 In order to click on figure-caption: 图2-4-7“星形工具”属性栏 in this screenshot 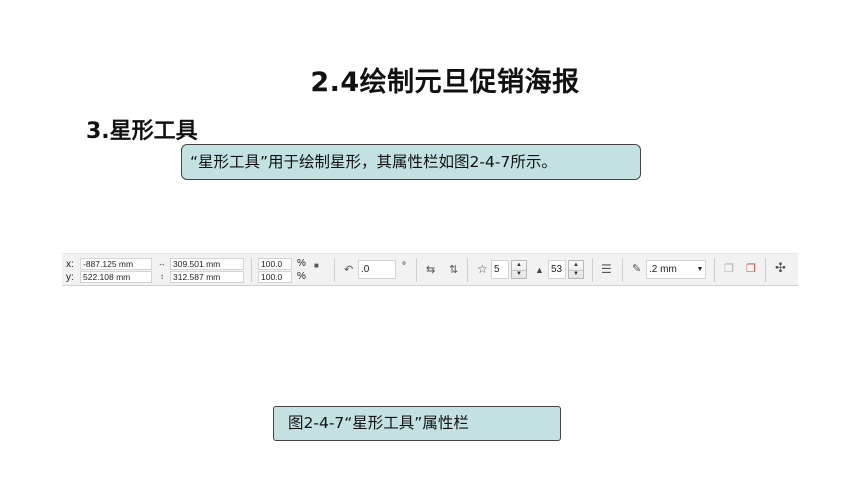, I will do `click(417, 423)`.